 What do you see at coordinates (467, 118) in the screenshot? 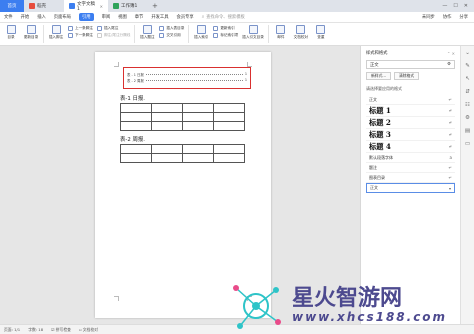
I see `settings-icon: ⚙` at bounding box center [467, 118].